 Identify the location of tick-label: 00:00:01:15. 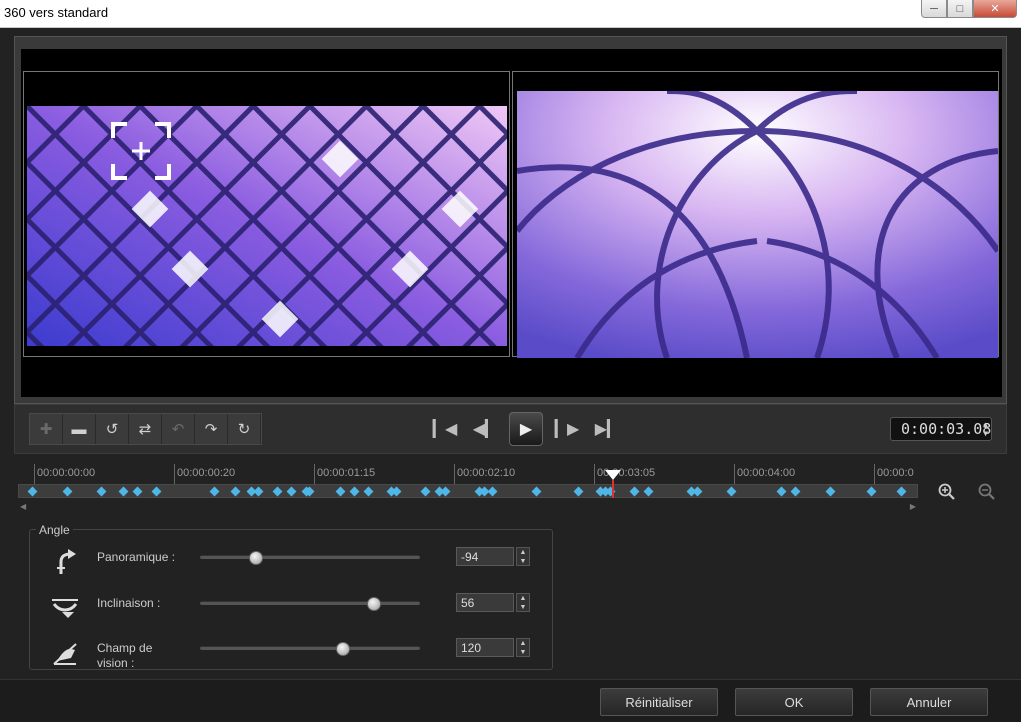
(346, 473).